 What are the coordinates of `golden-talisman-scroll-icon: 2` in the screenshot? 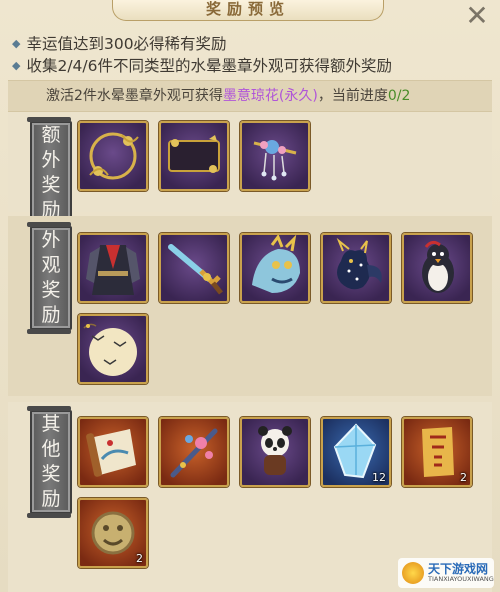 It's located at (437, 452).